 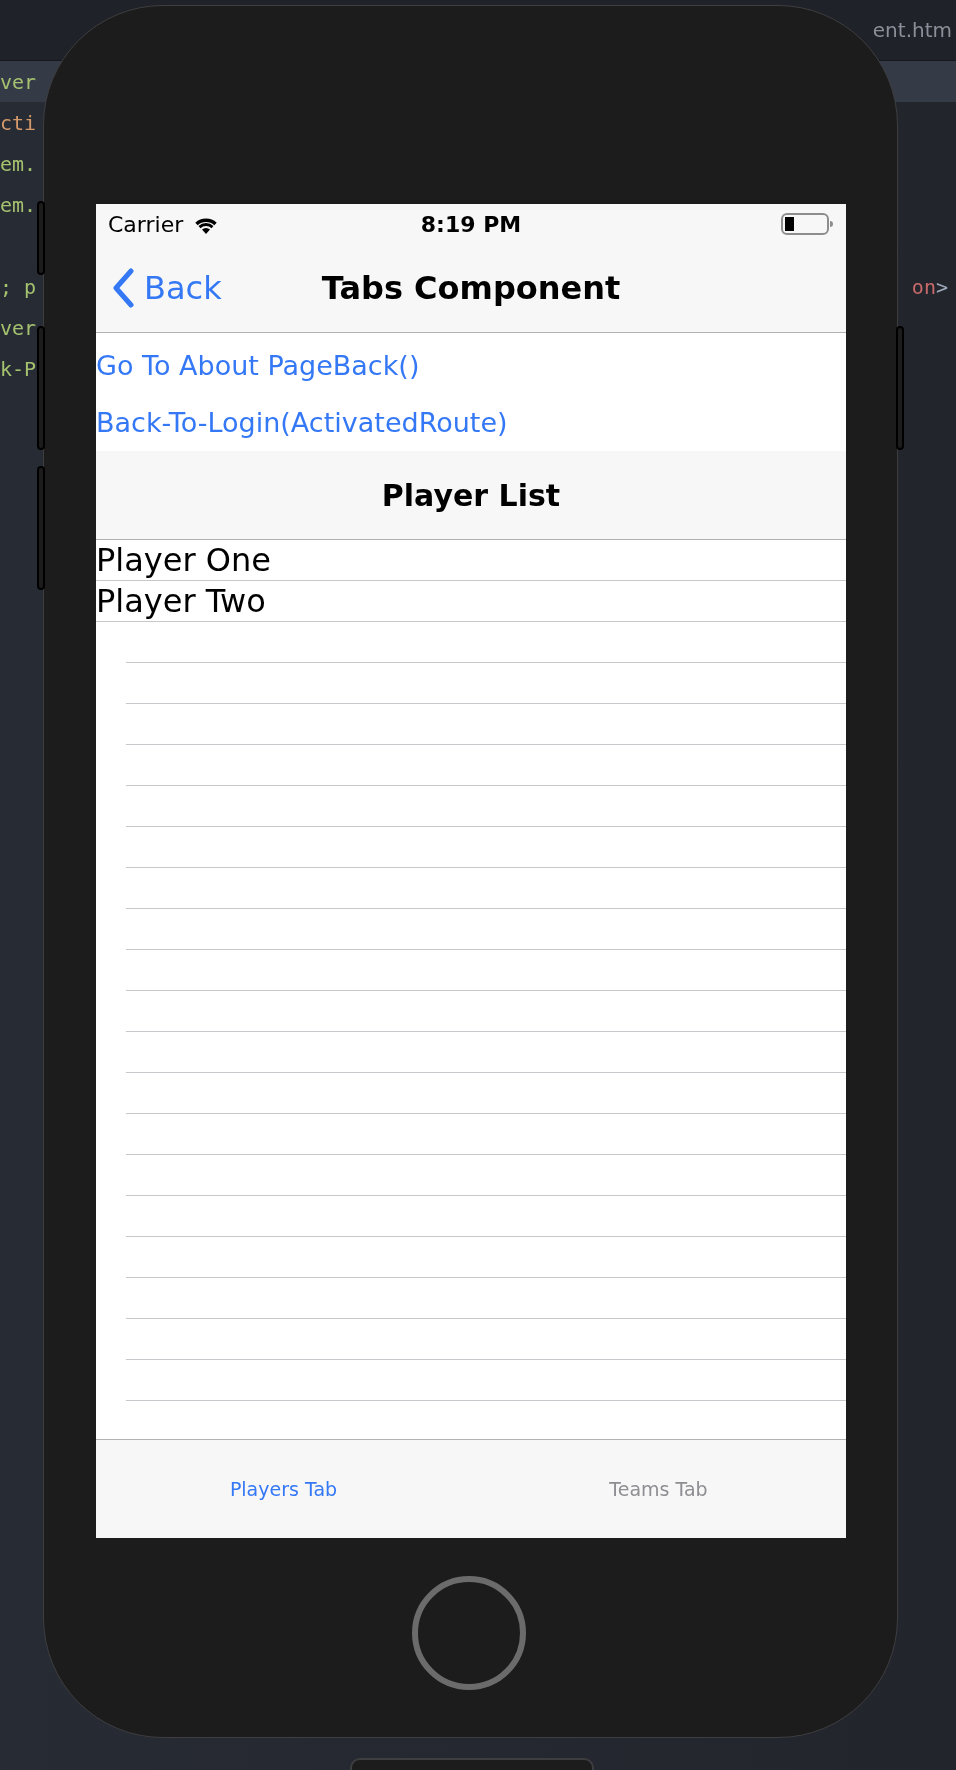 I want to click on page-title: Tabs Component, so click(x=471, y=288).